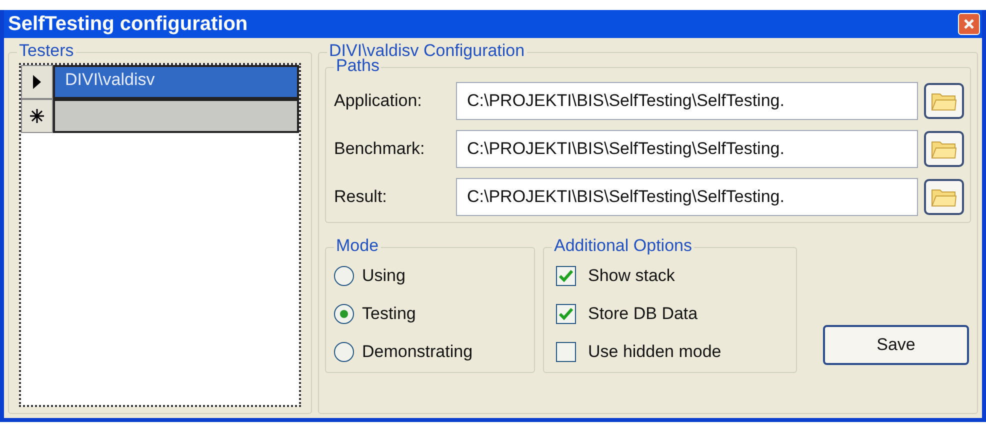 The width and height of the screenshot is (986, 427). I want to click on option-checkbox: Store DB Data, so click(676, 314).